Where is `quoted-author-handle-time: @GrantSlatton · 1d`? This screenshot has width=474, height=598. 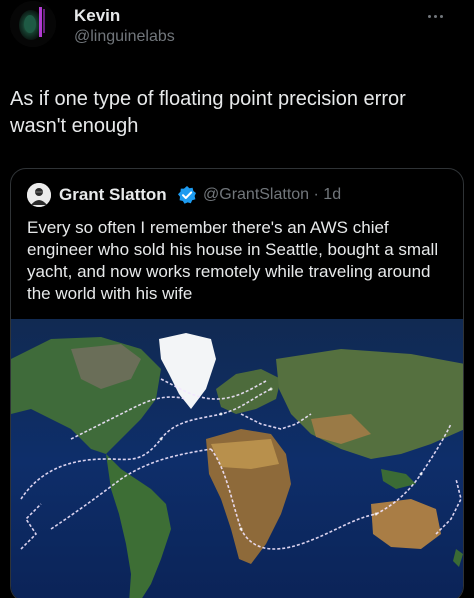
quoted-author-handle-time: @GrantSlatton · 1d is located at coordinates (272, 194).